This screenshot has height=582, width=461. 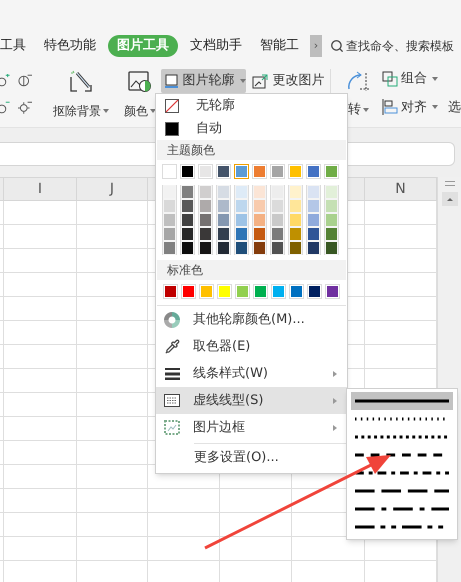 I want to click on section-header: 标准色, so click(x=251, y=270).